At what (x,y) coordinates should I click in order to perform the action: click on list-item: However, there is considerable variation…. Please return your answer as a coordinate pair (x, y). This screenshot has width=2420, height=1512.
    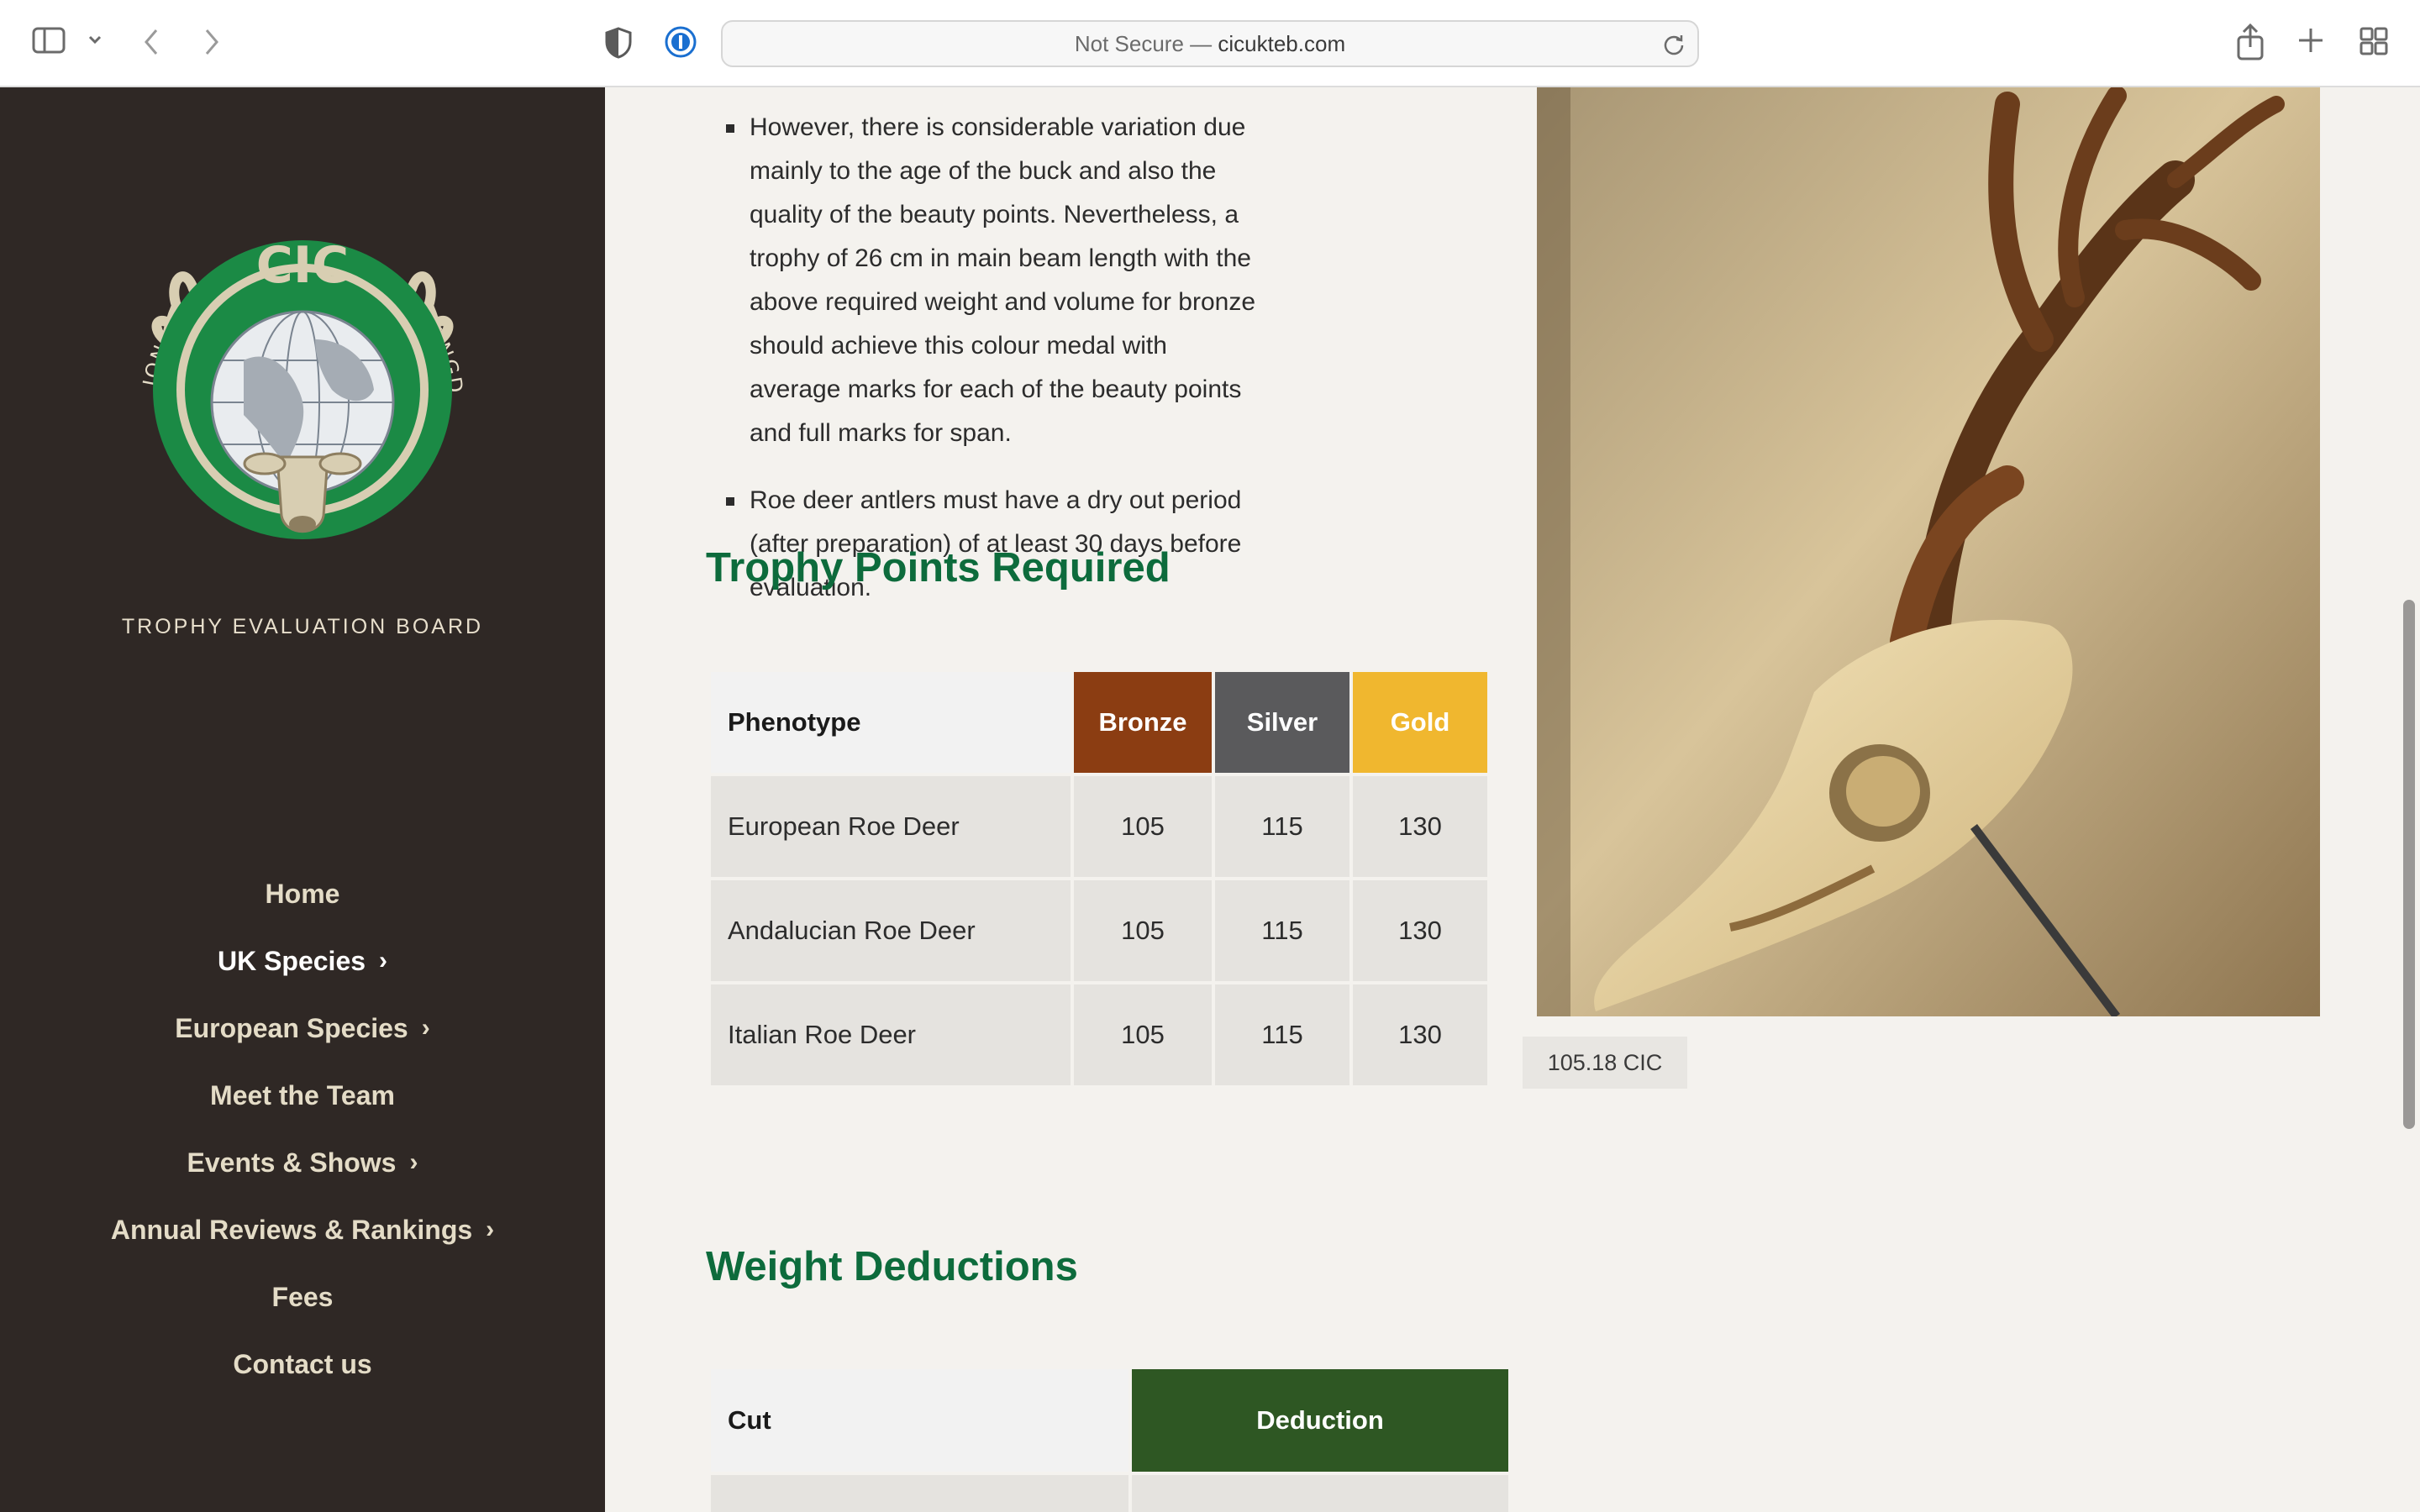
    Looking at the image, I should click on (983, 280).